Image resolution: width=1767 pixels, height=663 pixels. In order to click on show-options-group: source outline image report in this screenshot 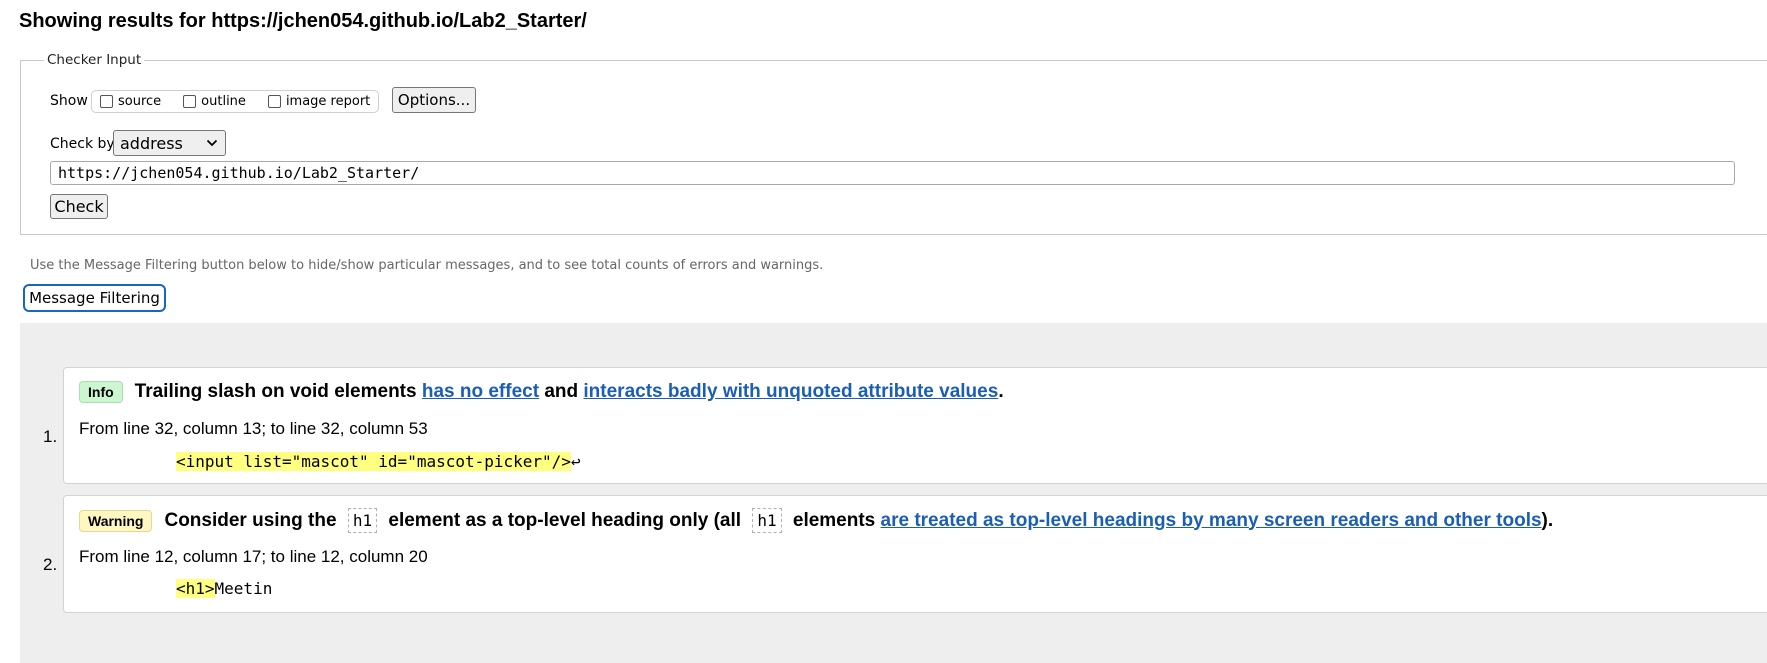, I will do `click(235, 101)`.